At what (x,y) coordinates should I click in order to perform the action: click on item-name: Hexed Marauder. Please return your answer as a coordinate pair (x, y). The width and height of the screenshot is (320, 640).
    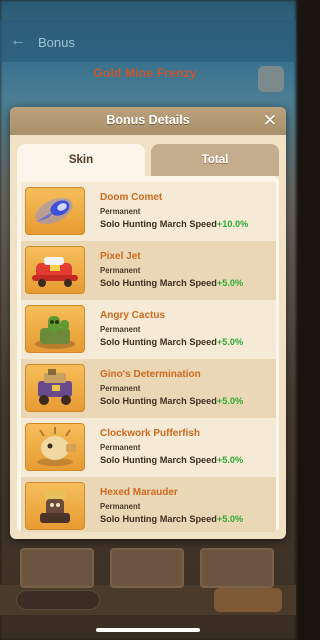
    Looking at the image, I should click on (139, 492).